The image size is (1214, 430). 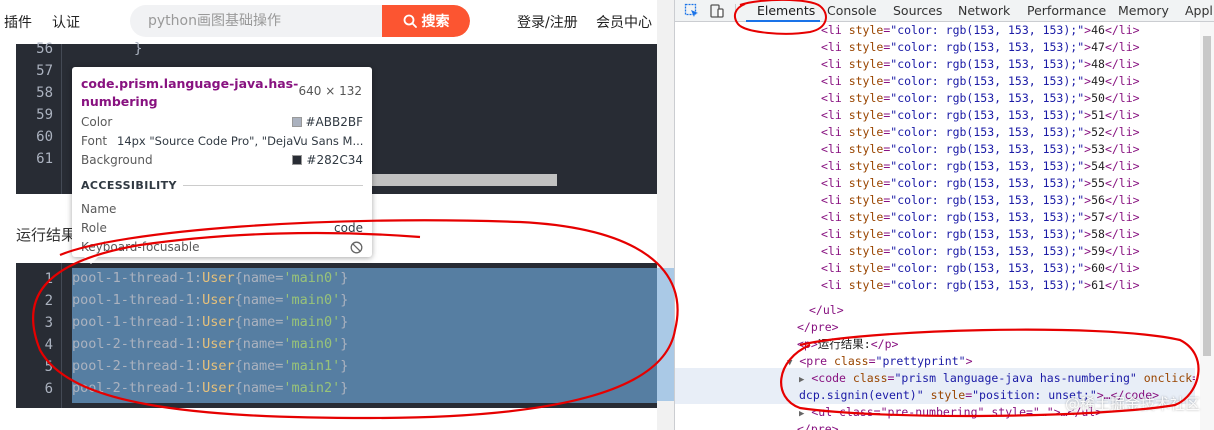 What do you see at coordinates (917, 10) in the screenshot?
I see `tab-sources: Sources` at bounding box center [917, 10].